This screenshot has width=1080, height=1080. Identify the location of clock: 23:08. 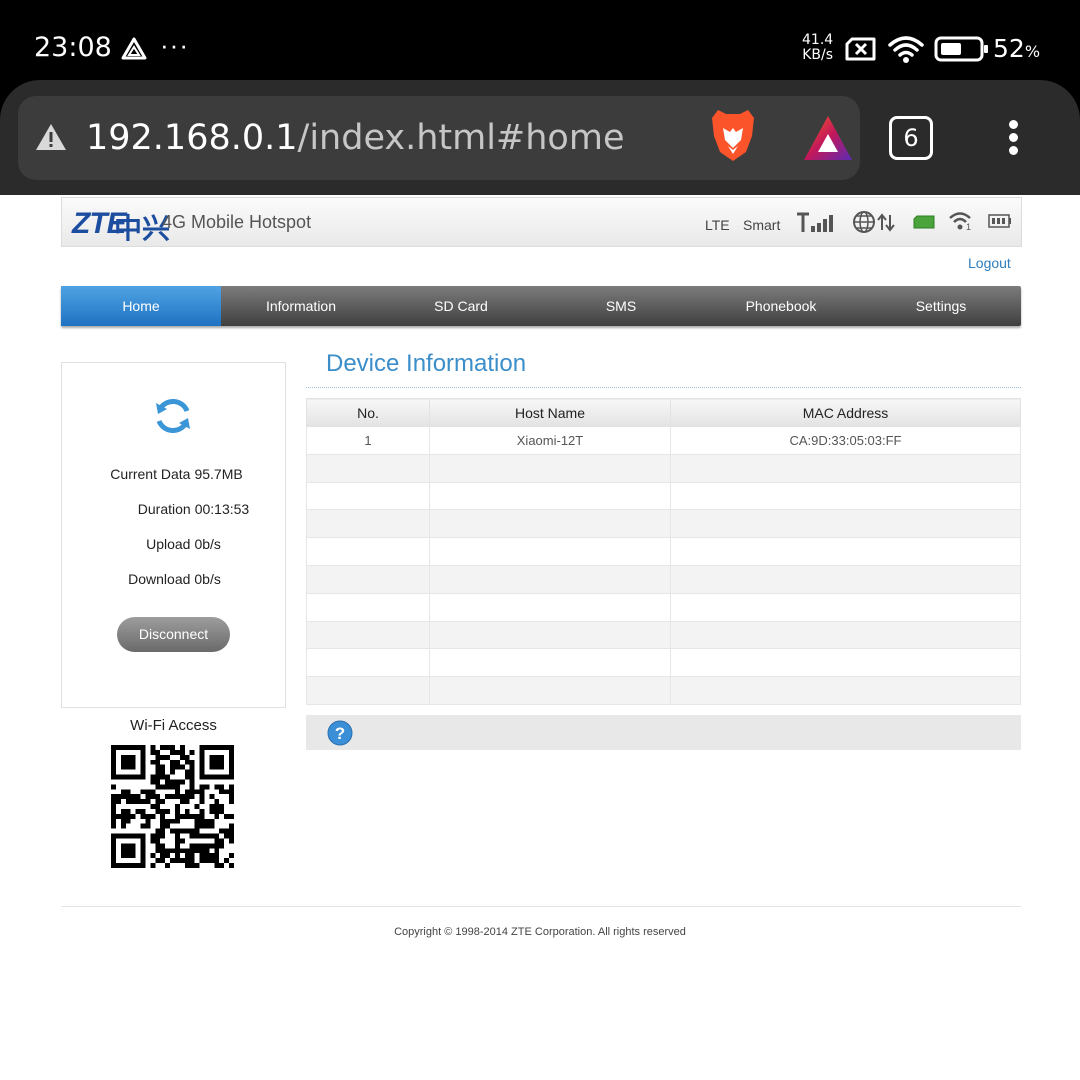
(73, 47).